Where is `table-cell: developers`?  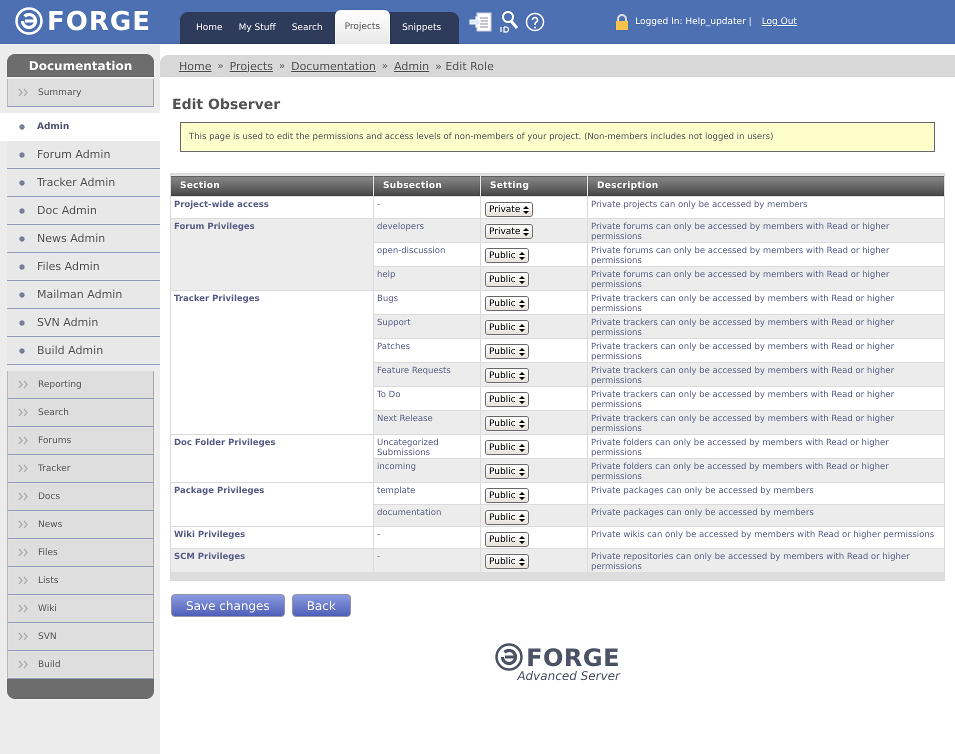
table-cell: developers is located at coordinates (427, 230).